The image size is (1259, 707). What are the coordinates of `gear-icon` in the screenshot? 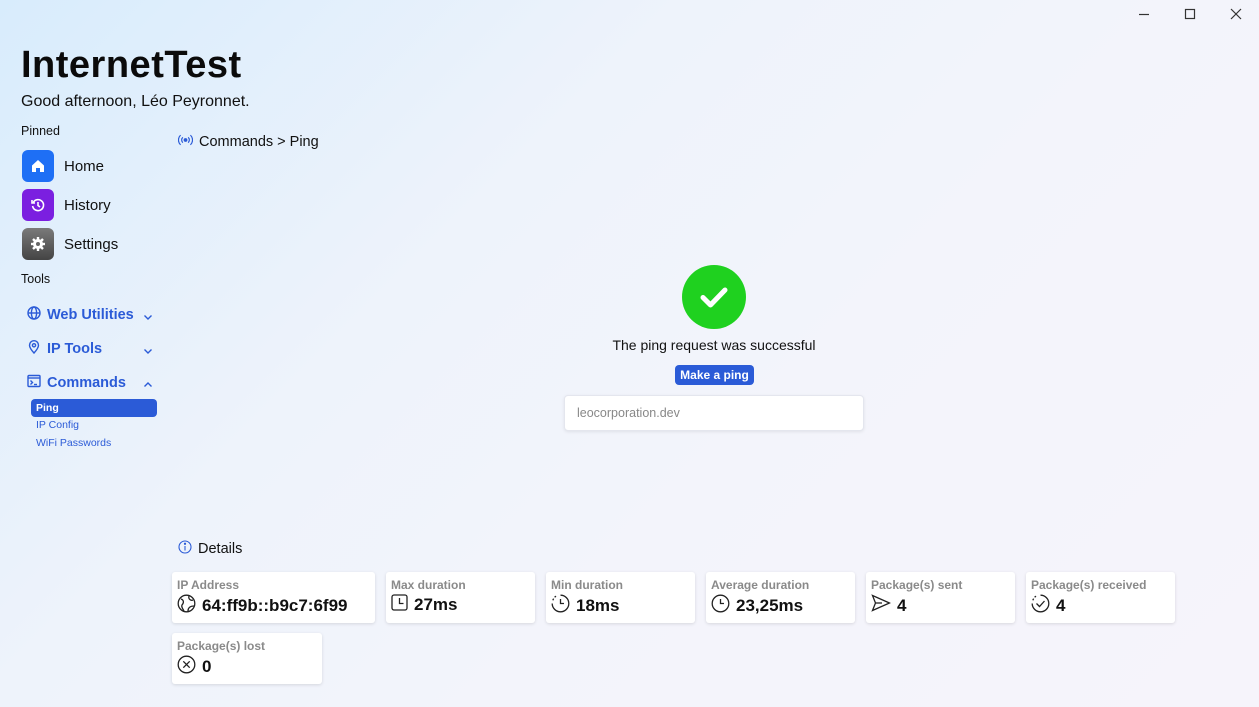 It's located at (38, 244).